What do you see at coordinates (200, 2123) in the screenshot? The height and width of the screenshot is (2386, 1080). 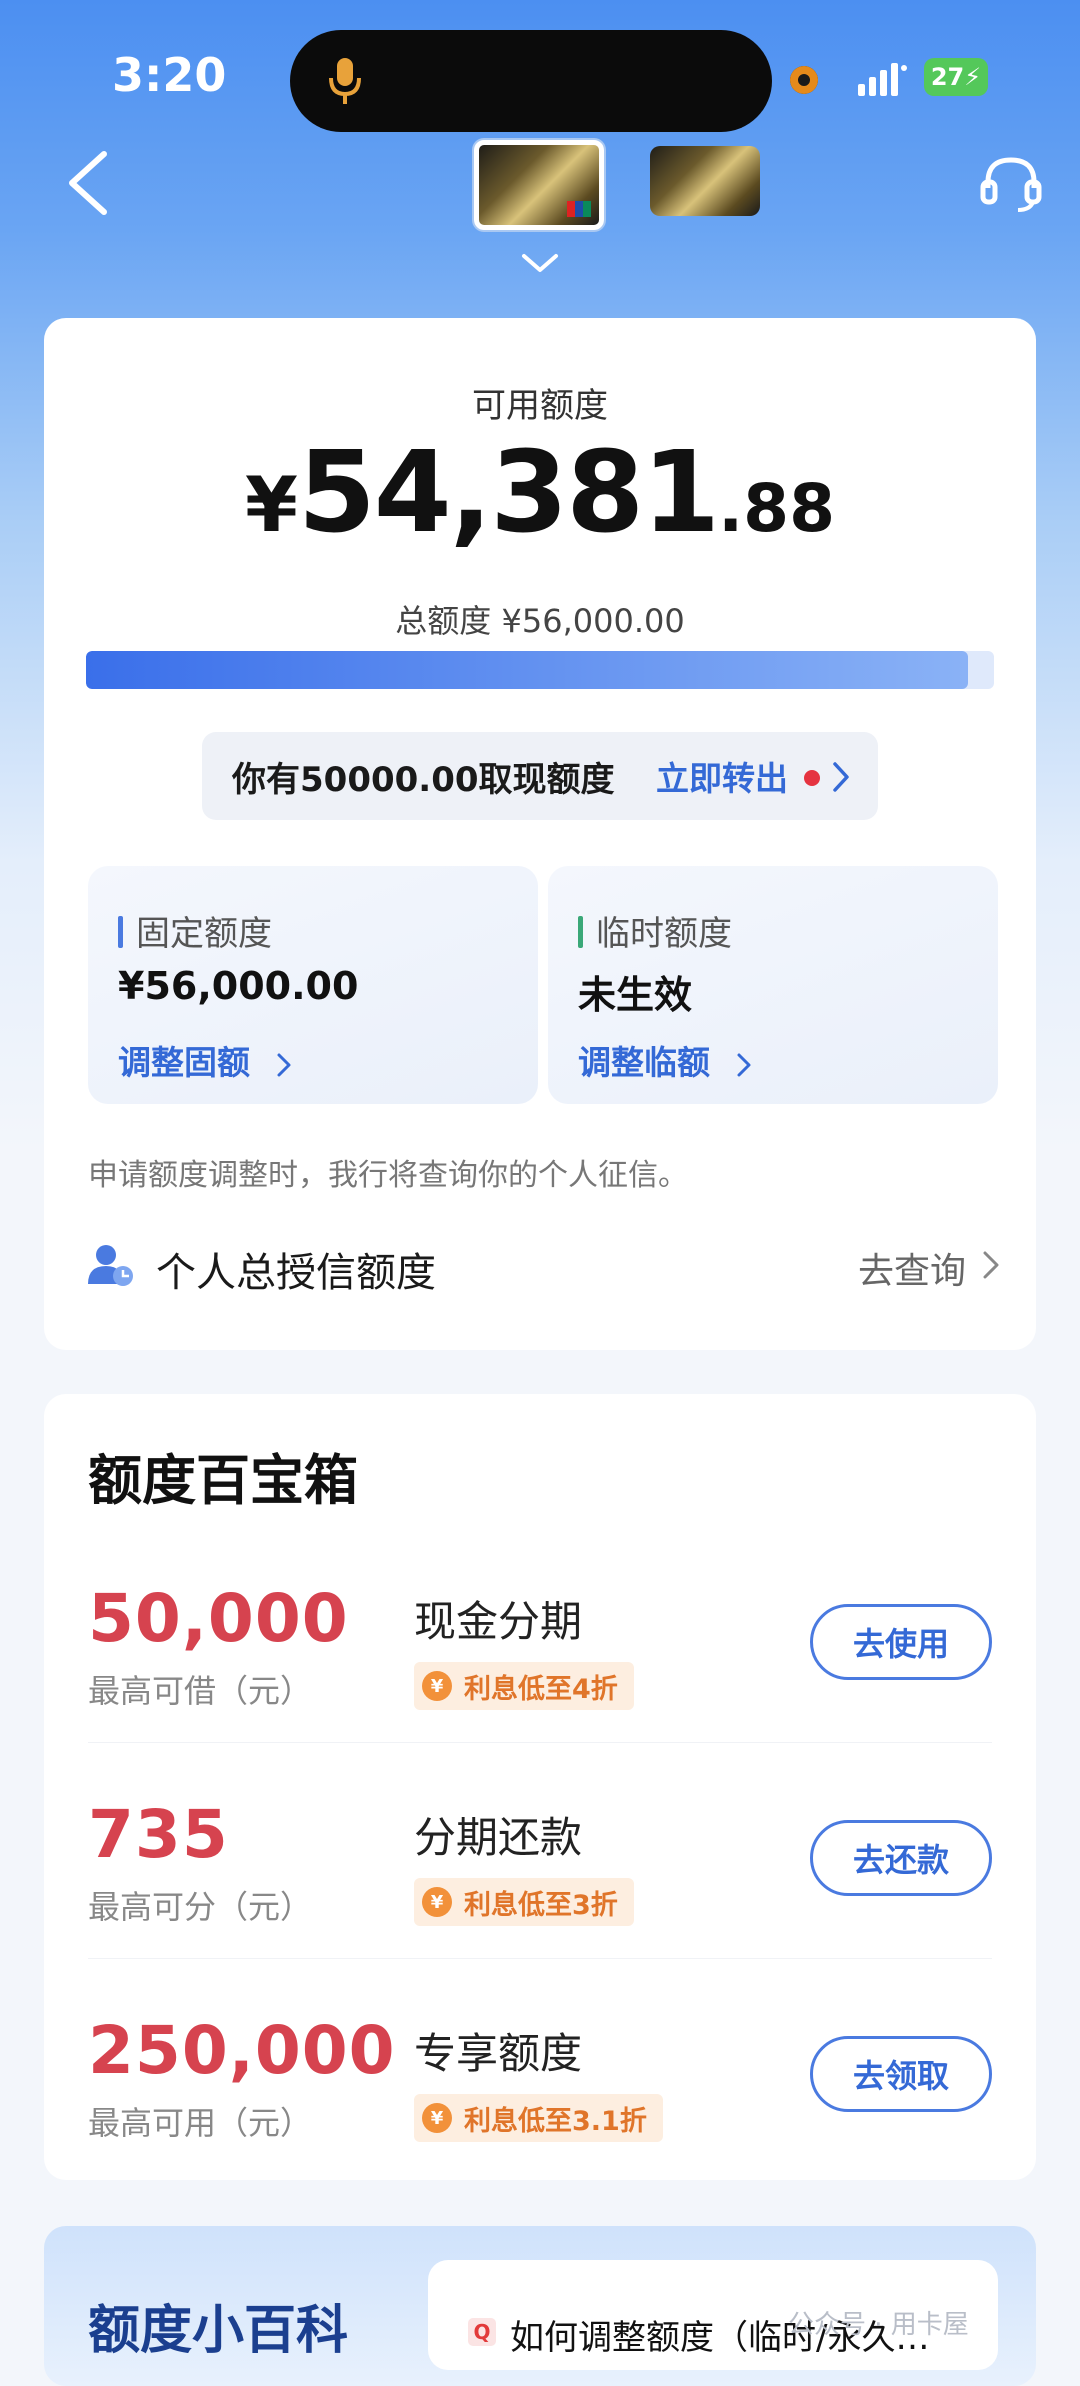 I see `offer-caption: 最高可用（元）` at bounding box center [200, 2123].